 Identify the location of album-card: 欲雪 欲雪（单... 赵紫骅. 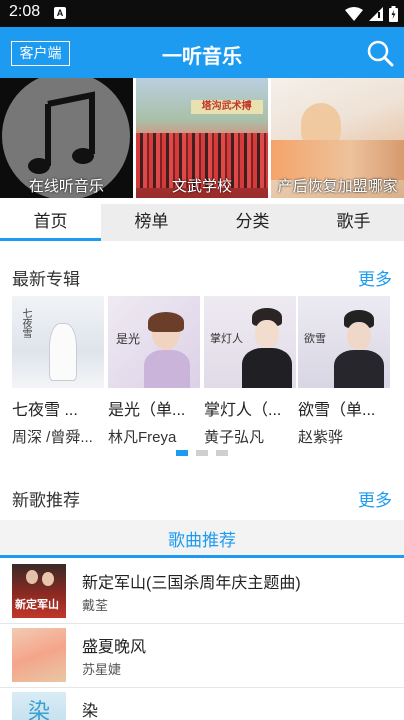
(344, 371).